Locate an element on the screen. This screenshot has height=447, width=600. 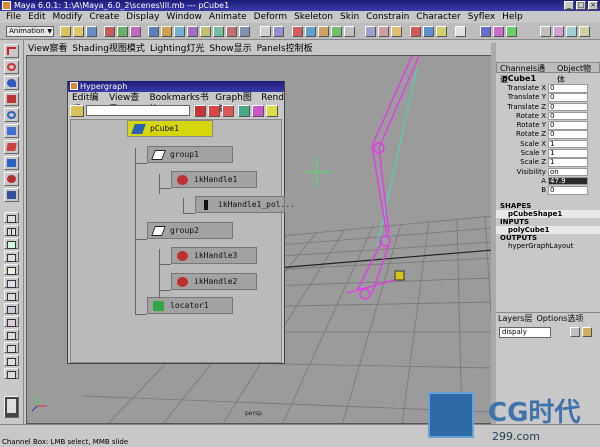
panel-menu-lighting: Lighting灯光 is located at coordinates (177, 49).